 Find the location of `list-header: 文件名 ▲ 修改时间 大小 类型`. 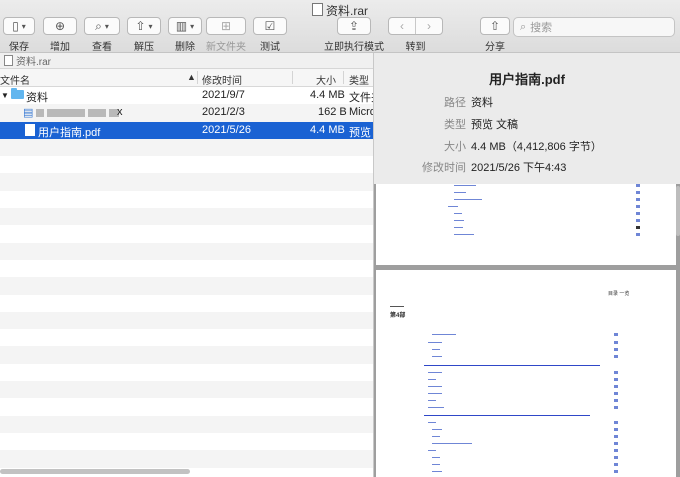

list-header: 文件名 ▲ 修改时间 大小 类型 is located at coordinates (186, 78).